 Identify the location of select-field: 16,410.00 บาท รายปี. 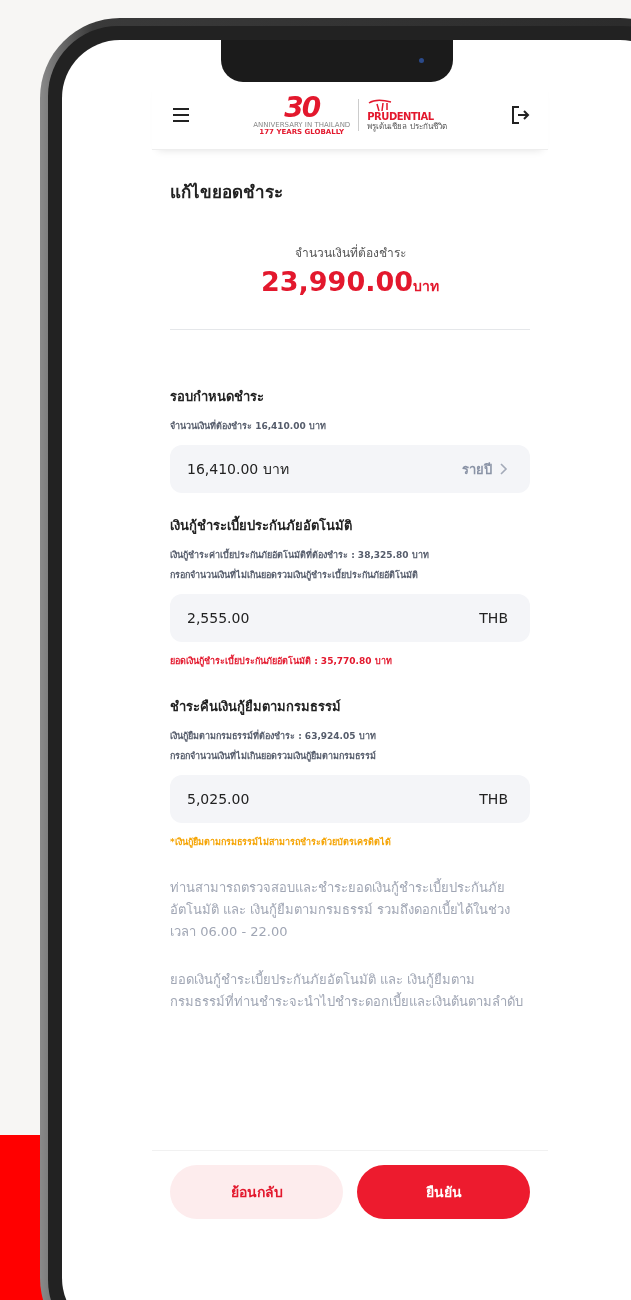
(350, 469).